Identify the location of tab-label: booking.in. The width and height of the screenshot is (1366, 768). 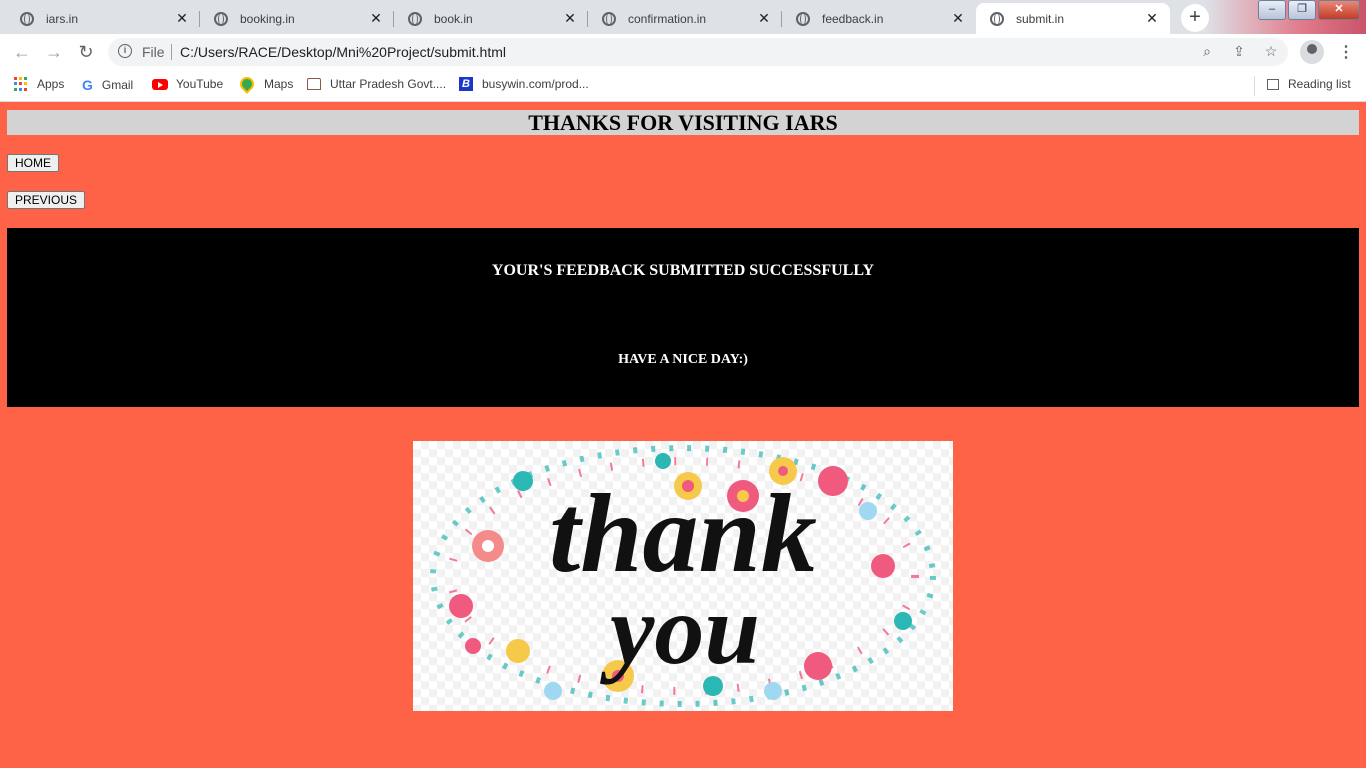
(267, 18).